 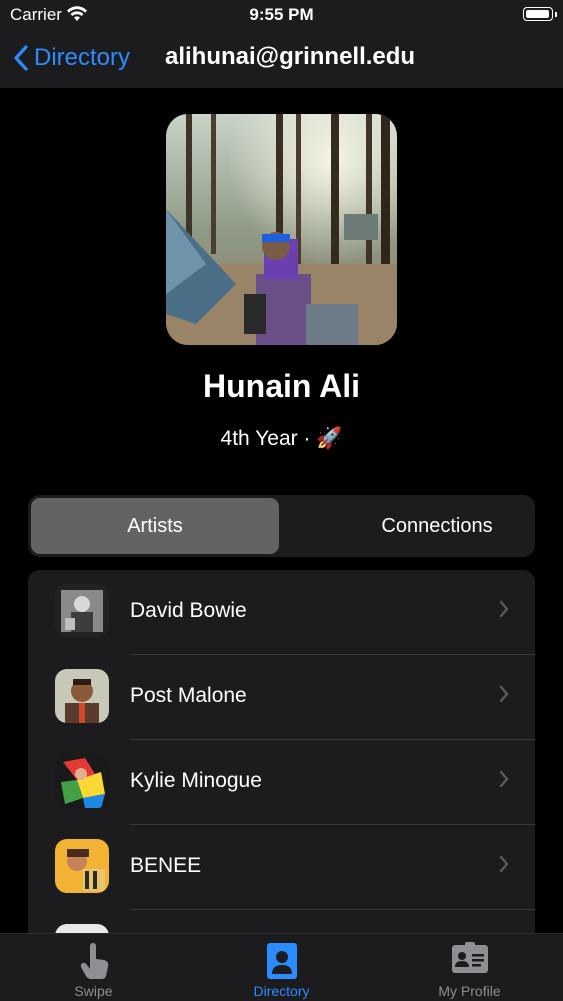 I want to click on profile-photo, so click(x=281, y=229).